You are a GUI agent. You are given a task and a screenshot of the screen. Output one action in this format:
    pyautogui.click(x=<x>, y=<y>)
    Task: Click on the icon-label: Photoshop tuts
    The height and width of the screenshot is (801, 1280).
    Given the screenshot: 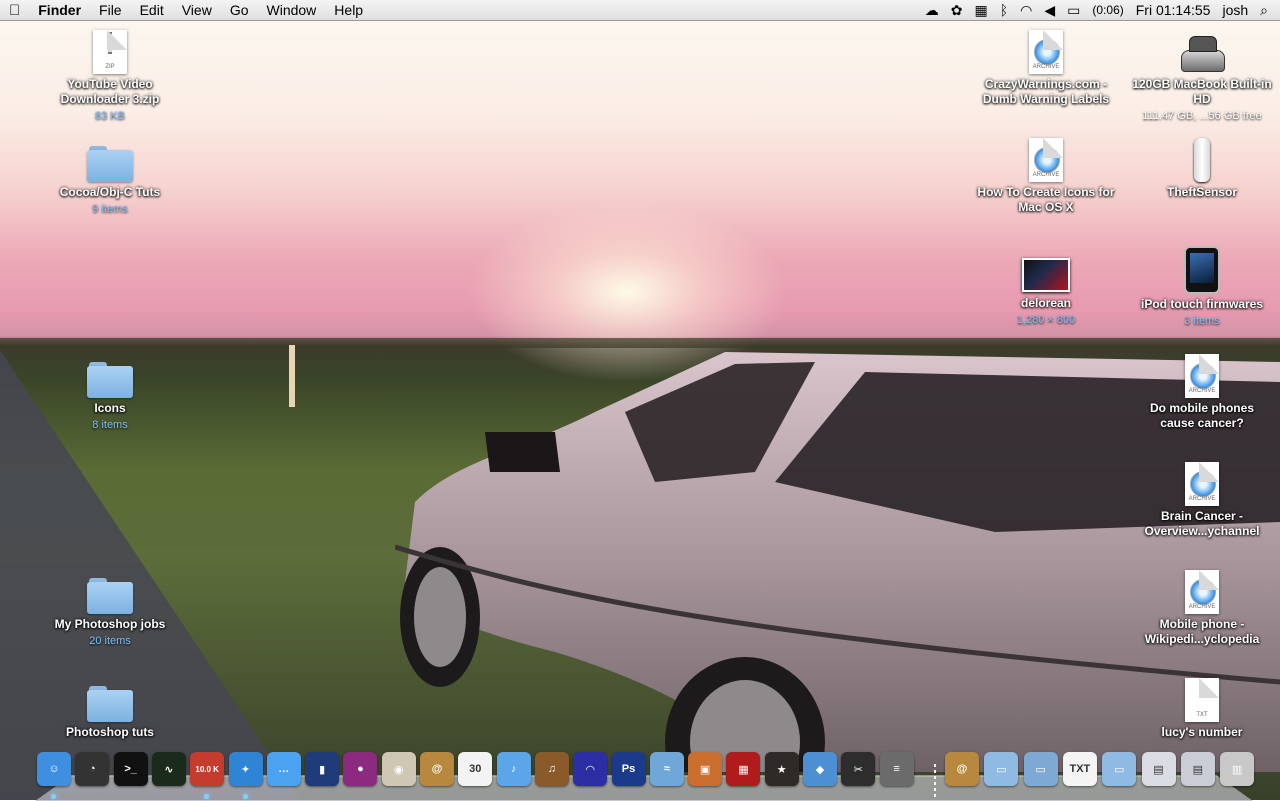 What is the action you would take?
    pyautogui.click(x=110, y=732)
    